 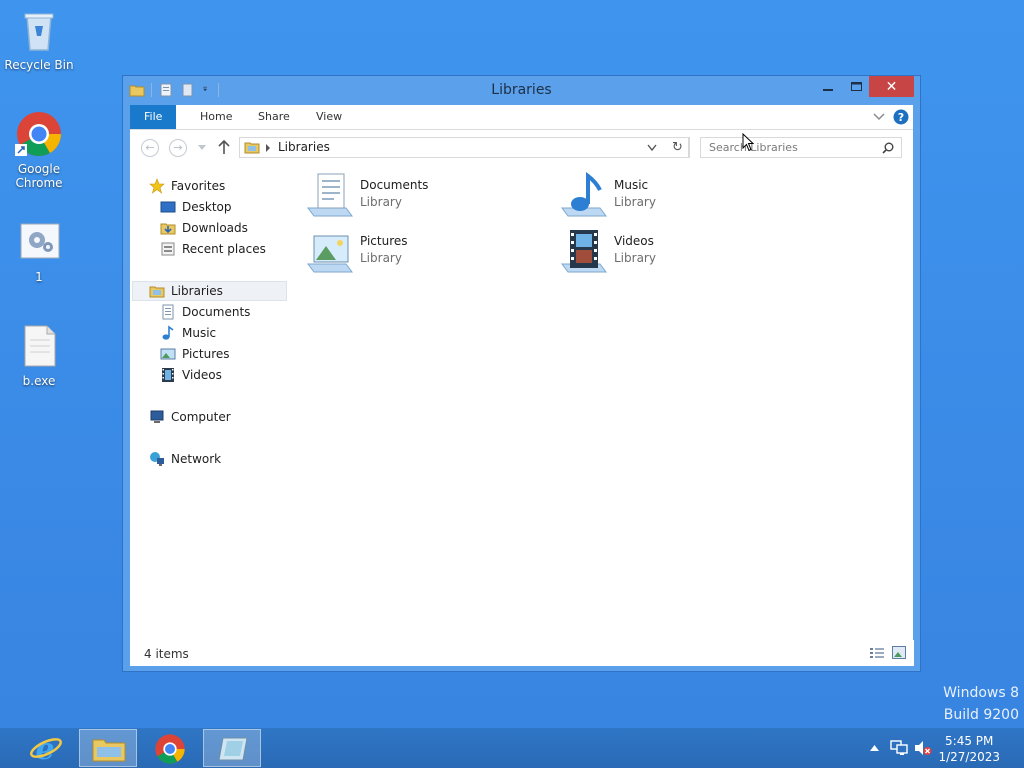 I want to click on nav-network: Network, so click(x=185, y=459).